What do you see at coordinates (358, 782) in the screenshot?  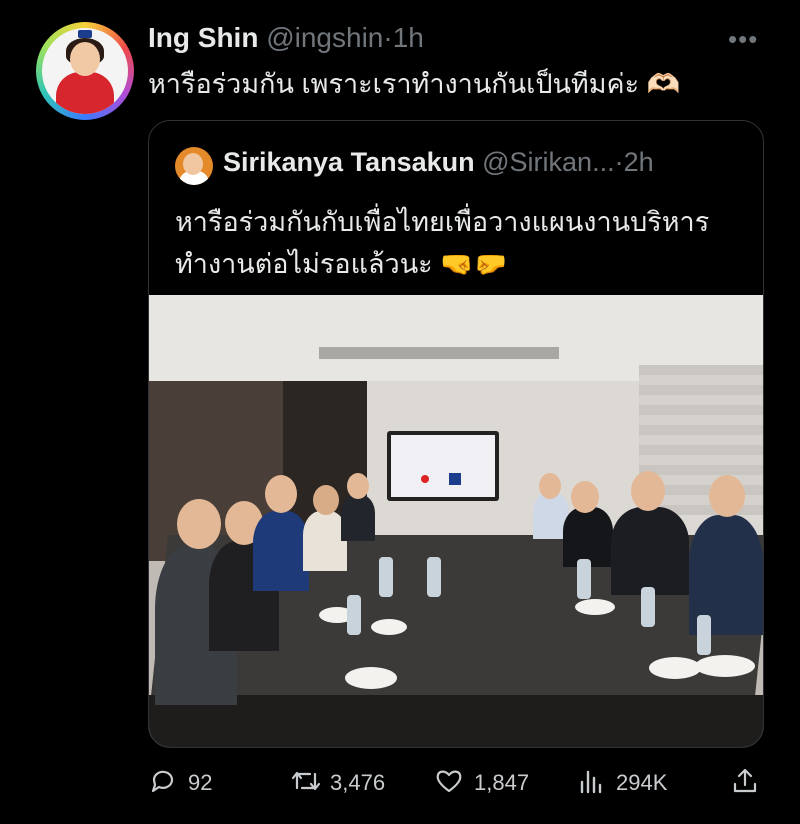 I see `retweet-count: 3,476` at bounding box center [358, 782].